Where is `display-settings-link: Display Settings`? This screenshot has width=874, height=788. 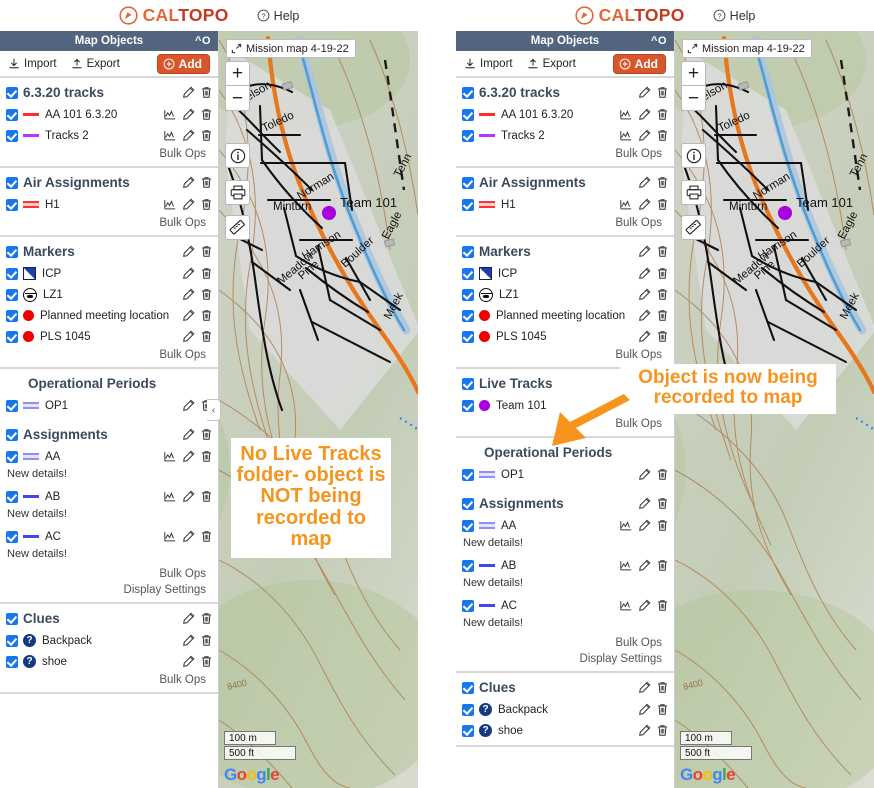 display-settings-link: Display Settings is located at coordinates (109, 590).